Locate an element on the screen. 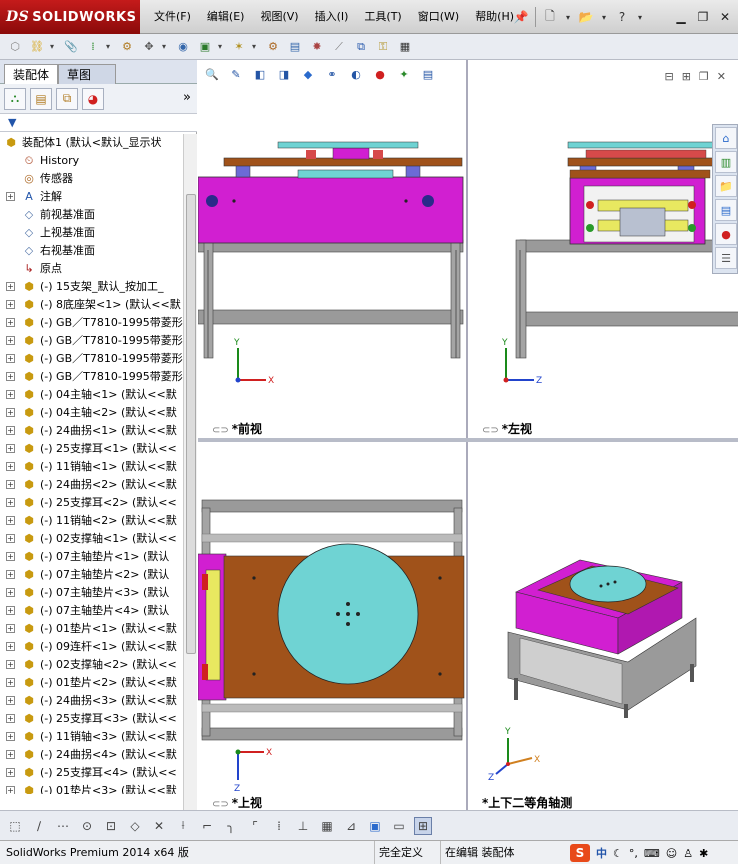 This screenshot has height=864, width=738. show-hidden-icon: ◉ is located at coordinates (183, 47).